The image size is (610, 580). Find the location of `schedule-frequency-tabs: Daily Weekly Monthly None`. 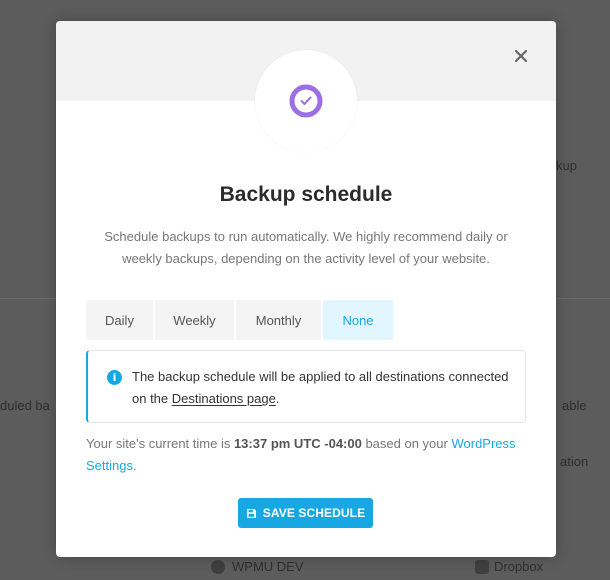

schedule-frequency-tabs: Daily Weekly Monthly None is located at coordinates (239, 320).